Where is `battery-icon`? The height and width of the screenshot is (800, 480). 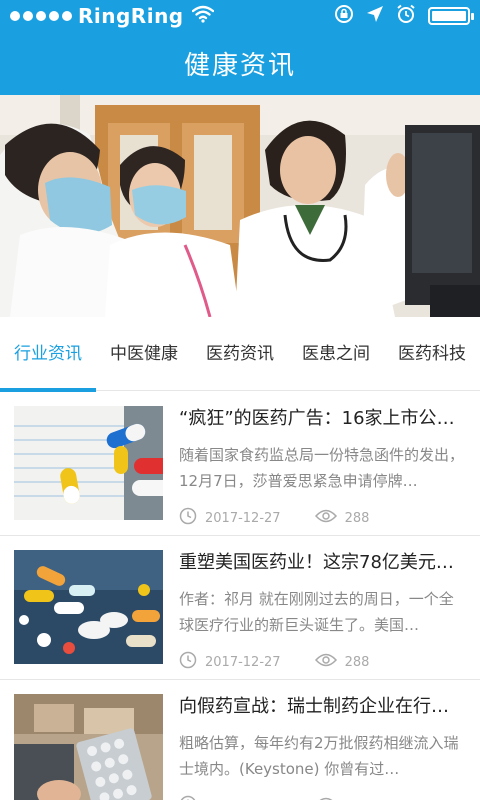
battery-icon is located at coordinates (451, 16).